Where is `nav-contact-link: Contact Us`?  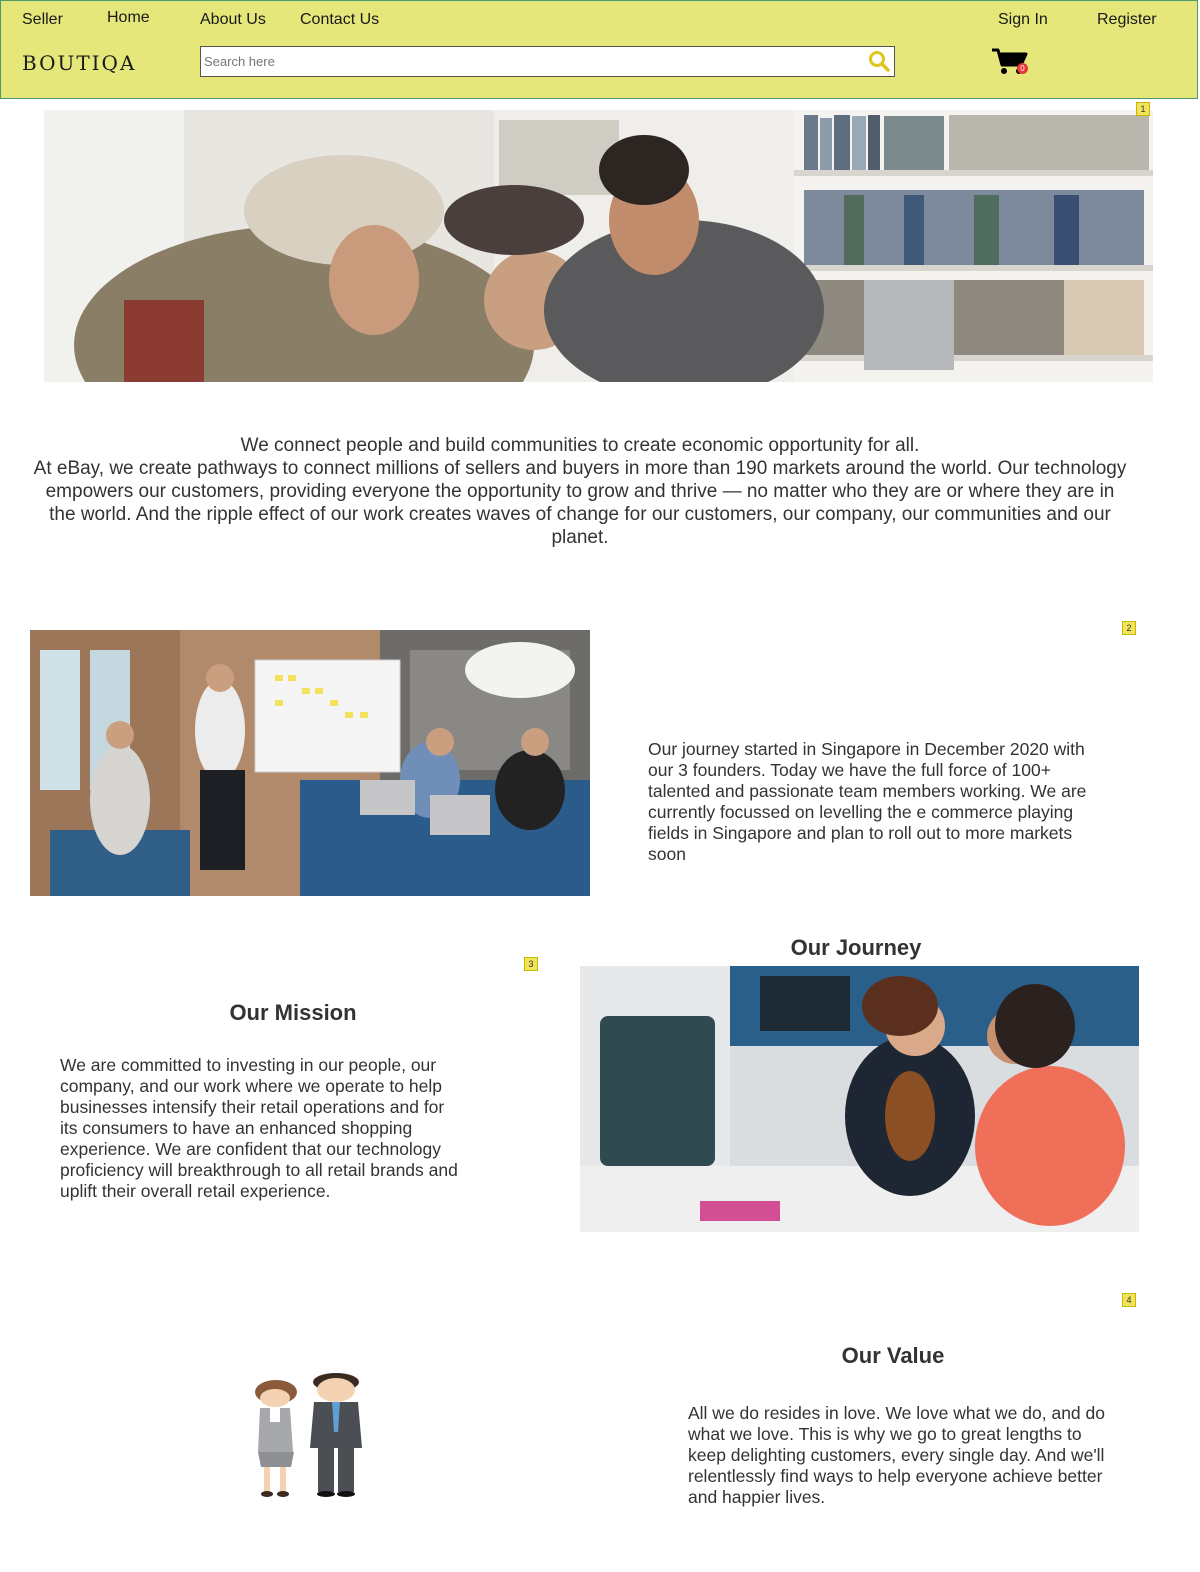 nav-contact-link: Contact Us is located at coordinates (339, 20).